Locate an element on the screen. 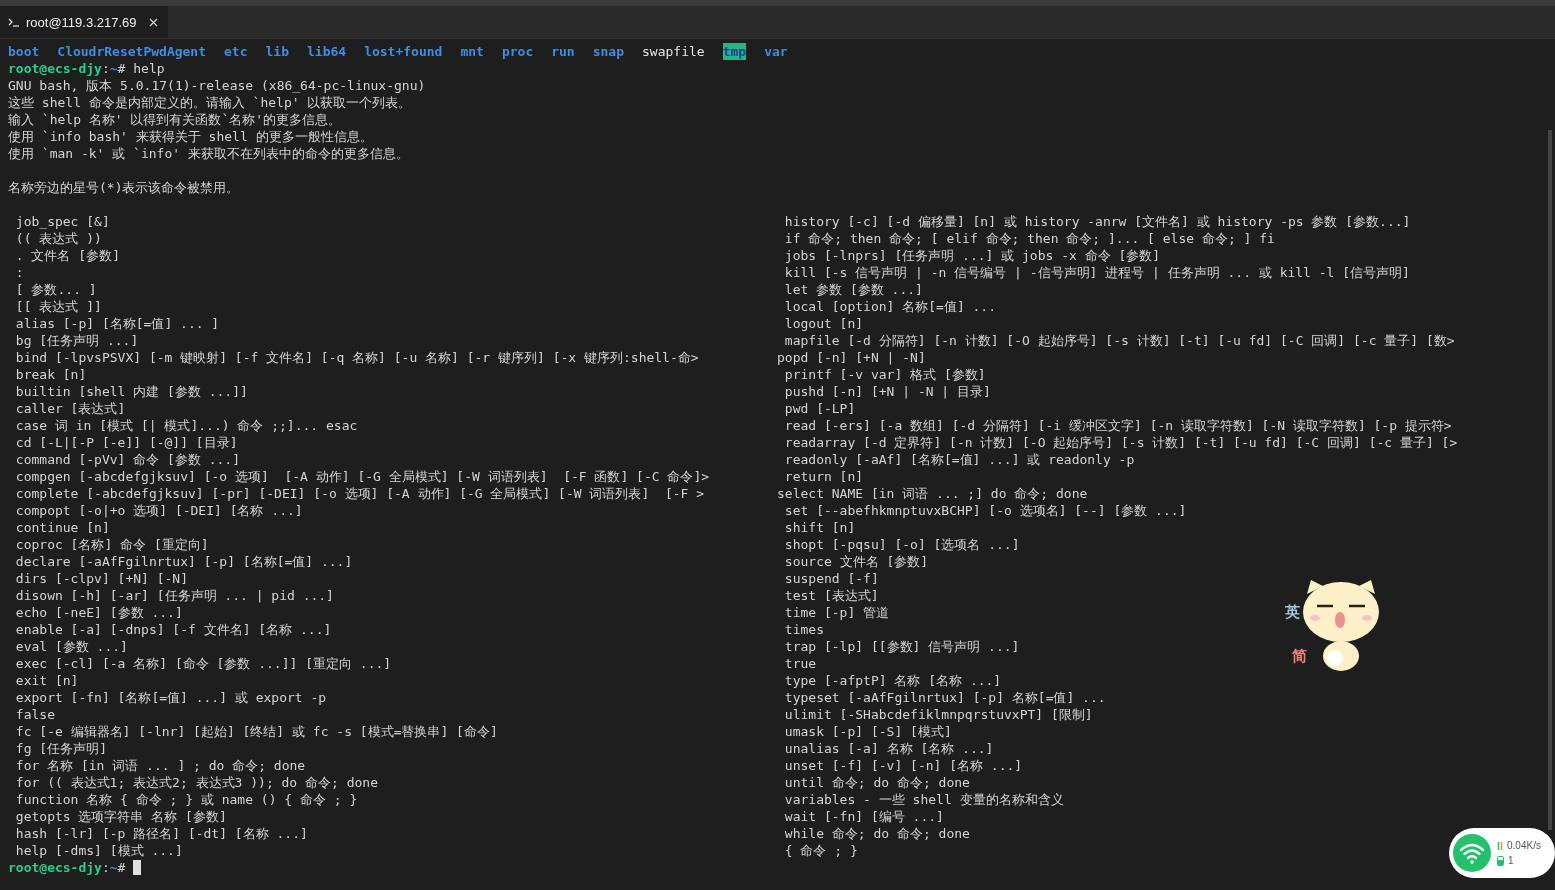 The image size is (1555, 890). command-usage: true is located at coordinates (800, 663).